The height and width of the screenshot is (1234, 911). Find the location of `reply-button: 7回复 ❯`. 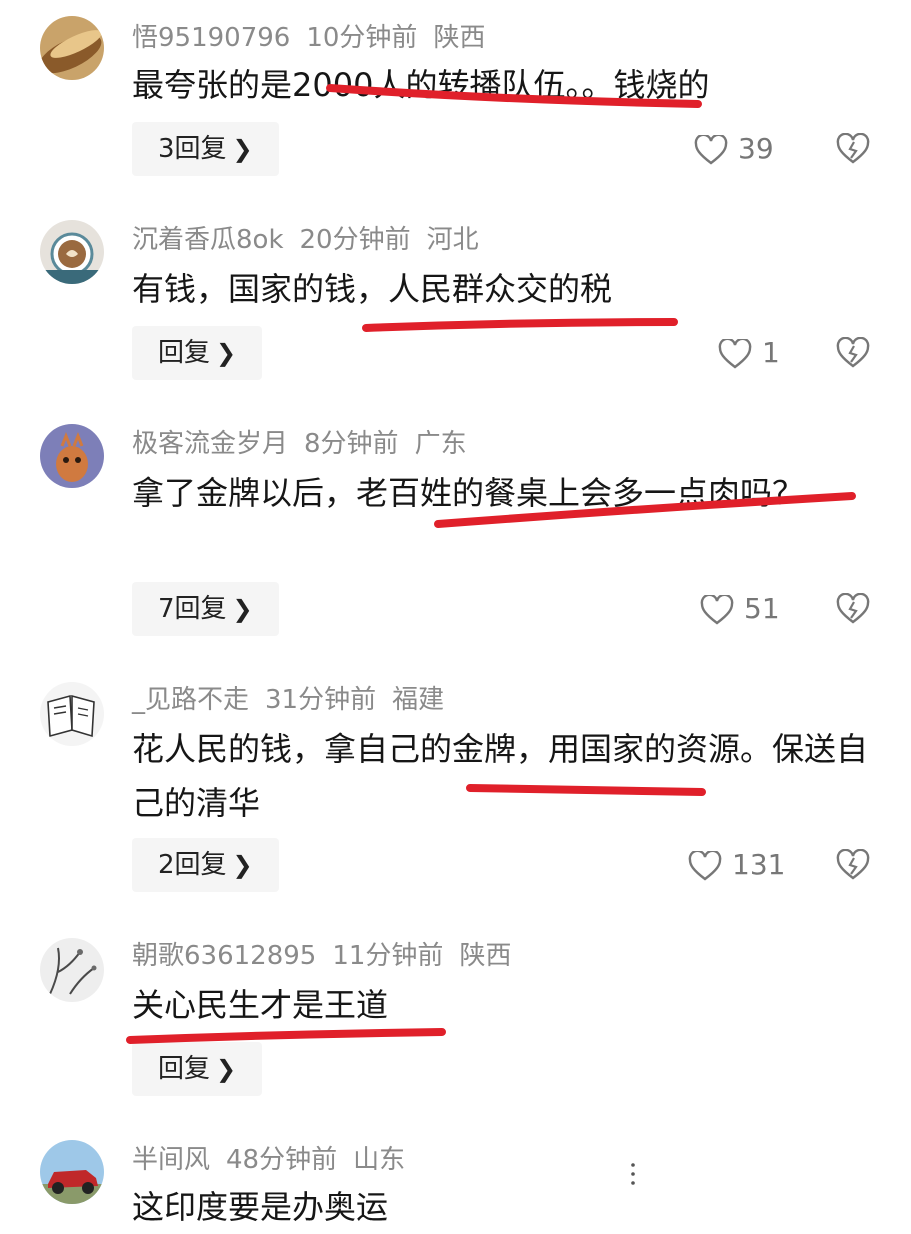

reply-button: 7回复 ❯ is located at coordinates (205, 609).